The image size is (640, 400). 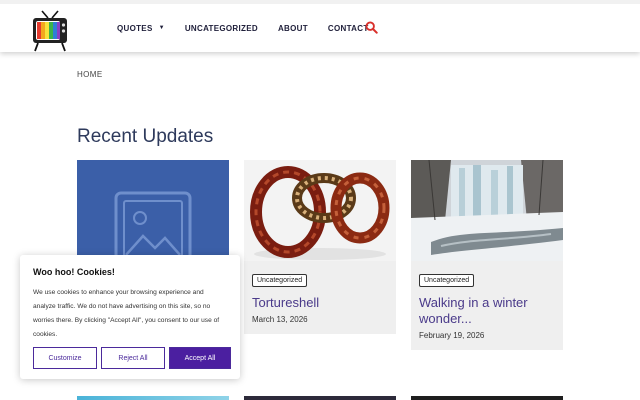 What do you see at coordinates (74, 272) in the screenshot?
I see `cookie-title: Woo hoo! Cookies!` at bounding box center [74, 272].